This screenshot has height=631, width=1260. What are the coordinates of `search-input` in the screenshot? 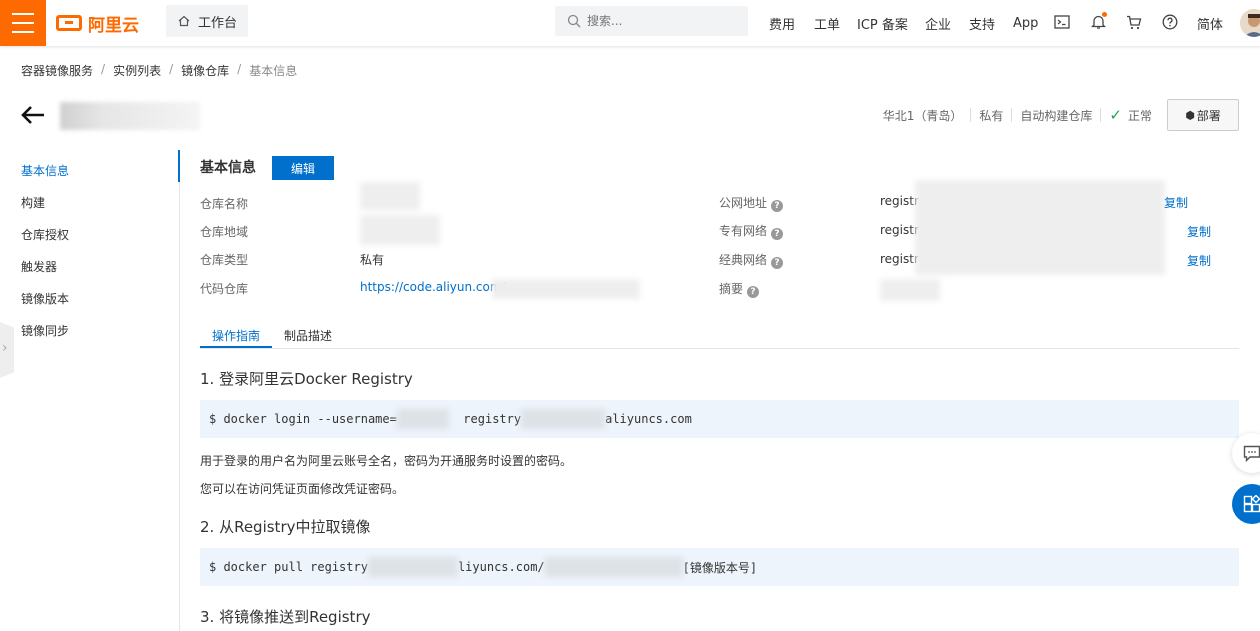 It's located at (662, 21).